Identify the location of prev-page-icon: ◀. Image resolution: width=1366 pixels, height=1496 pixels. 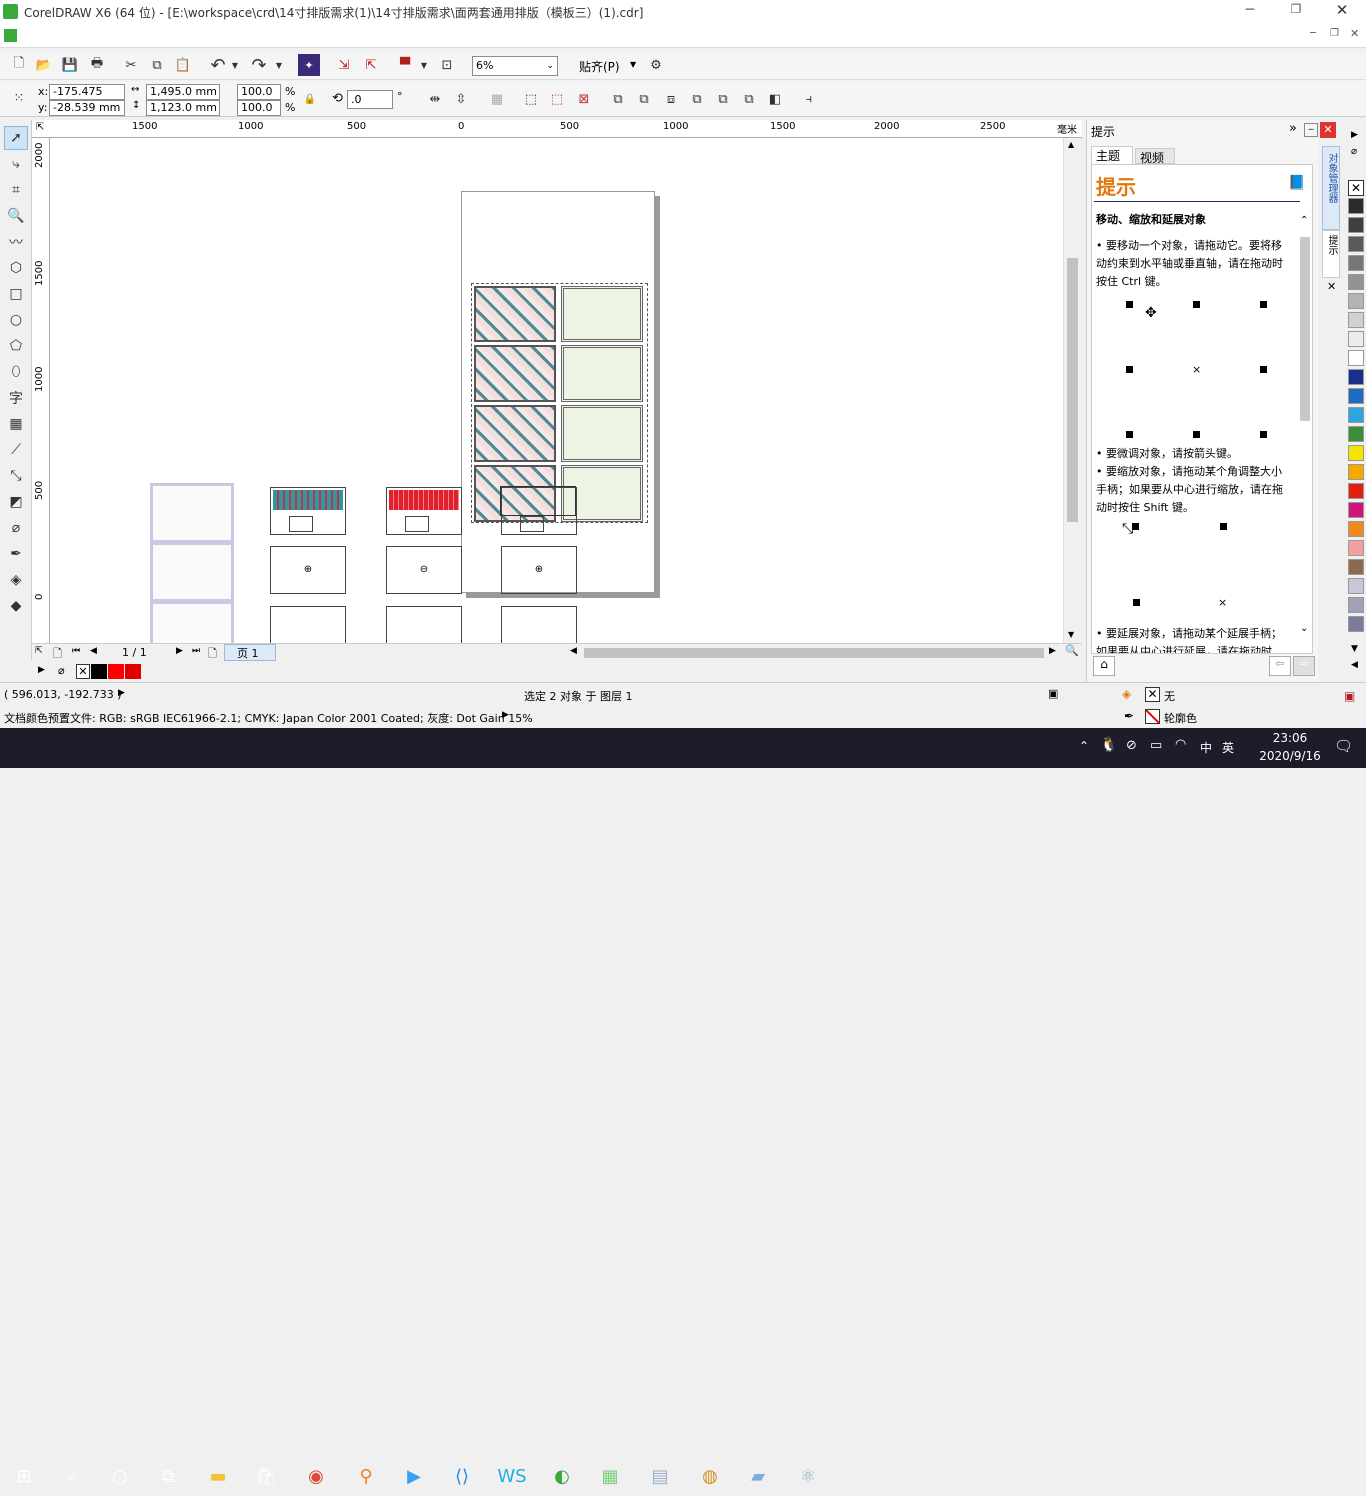
(93, 651).